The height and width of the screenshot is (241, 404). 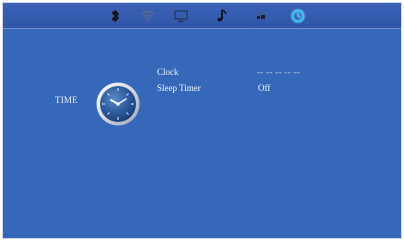 What do you see at coordinates (168, 72) in the screenshot?
I see `clock-label: Clock` at bounding box center [168, 72].